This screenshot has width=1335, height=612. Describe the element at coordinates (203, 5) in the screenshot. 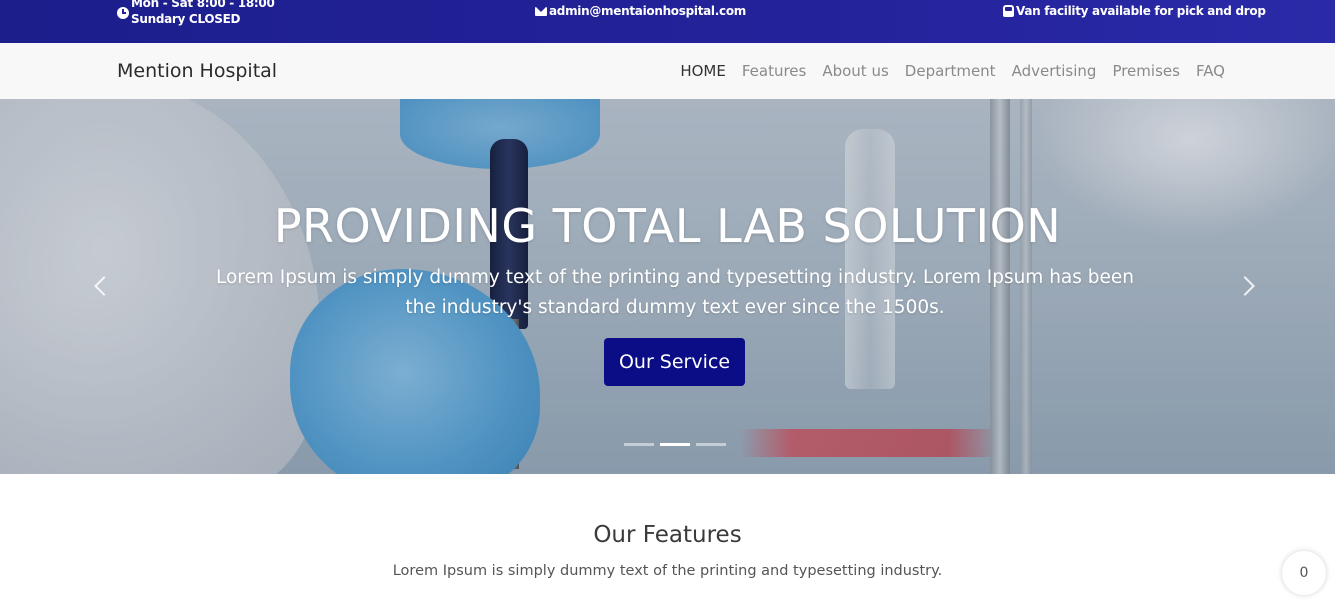

I see `hours-weekdays: Mon - Sat 8:00 - 18:00` at that location.